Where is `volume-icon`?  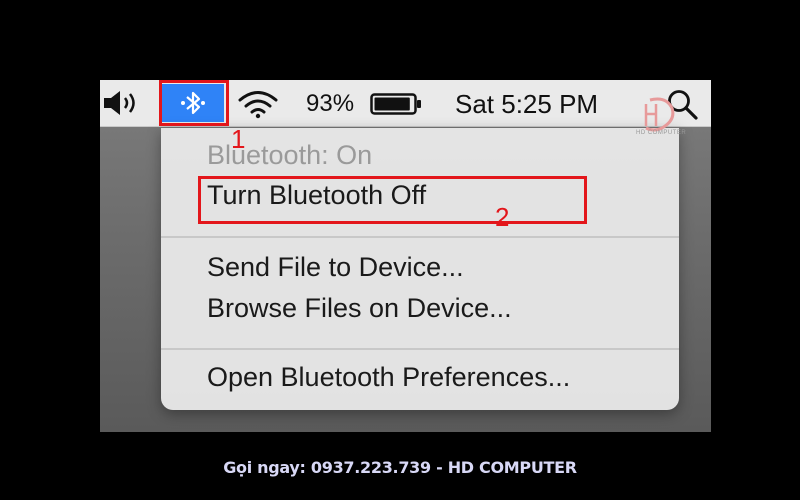 volume-icon is located at coordinates (122, 103).